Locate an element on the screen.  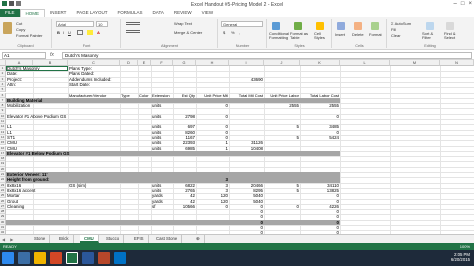
explorer-icon is located at coordinates (40, 258).